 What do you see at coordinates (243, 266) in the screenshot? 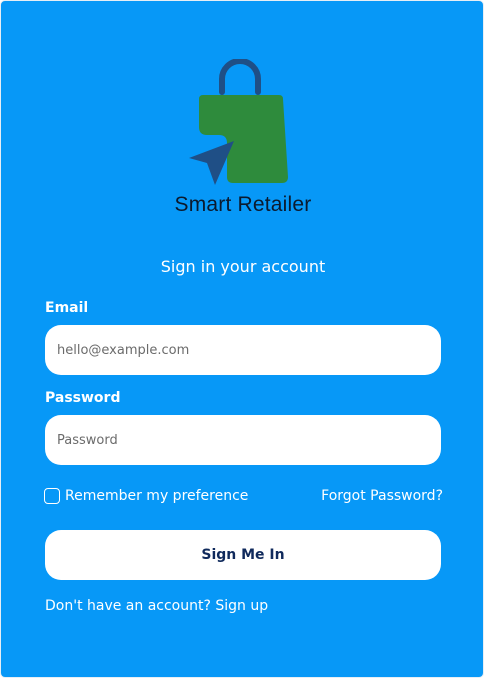
I see `page-title: Sign in your account` at bounding box center [243, 266].